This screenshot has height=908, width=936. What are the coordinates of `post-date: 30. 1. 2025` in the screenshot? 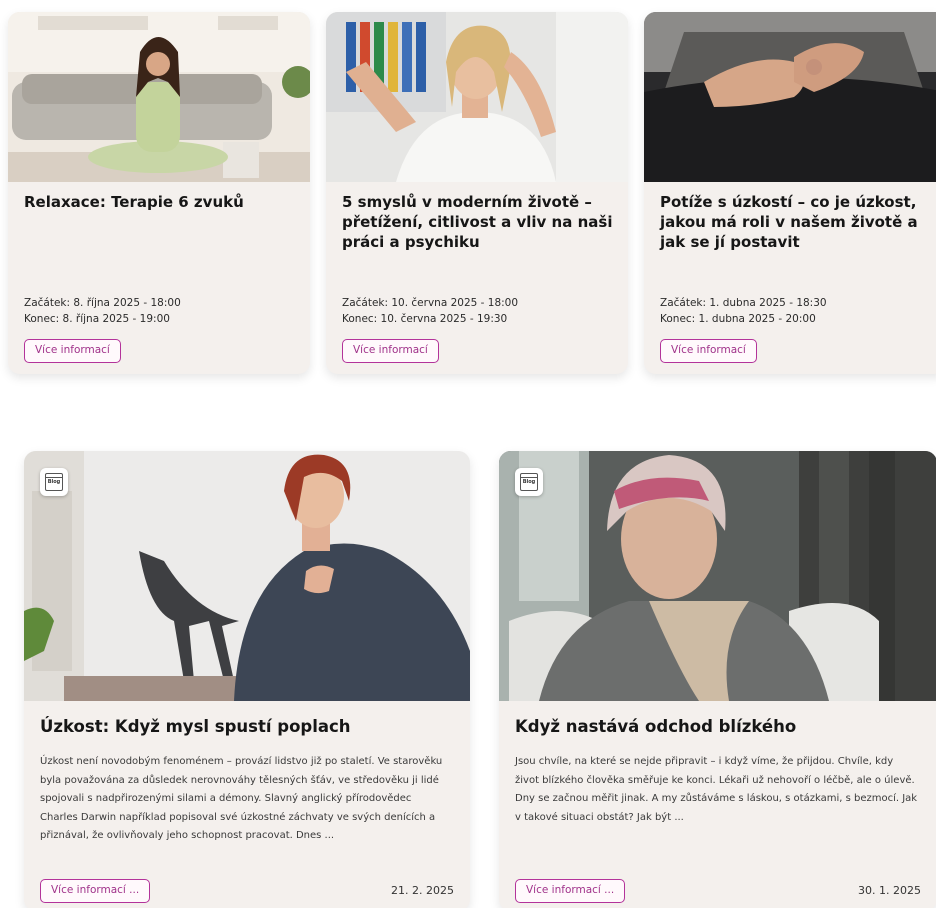 It's located at (889, 890).